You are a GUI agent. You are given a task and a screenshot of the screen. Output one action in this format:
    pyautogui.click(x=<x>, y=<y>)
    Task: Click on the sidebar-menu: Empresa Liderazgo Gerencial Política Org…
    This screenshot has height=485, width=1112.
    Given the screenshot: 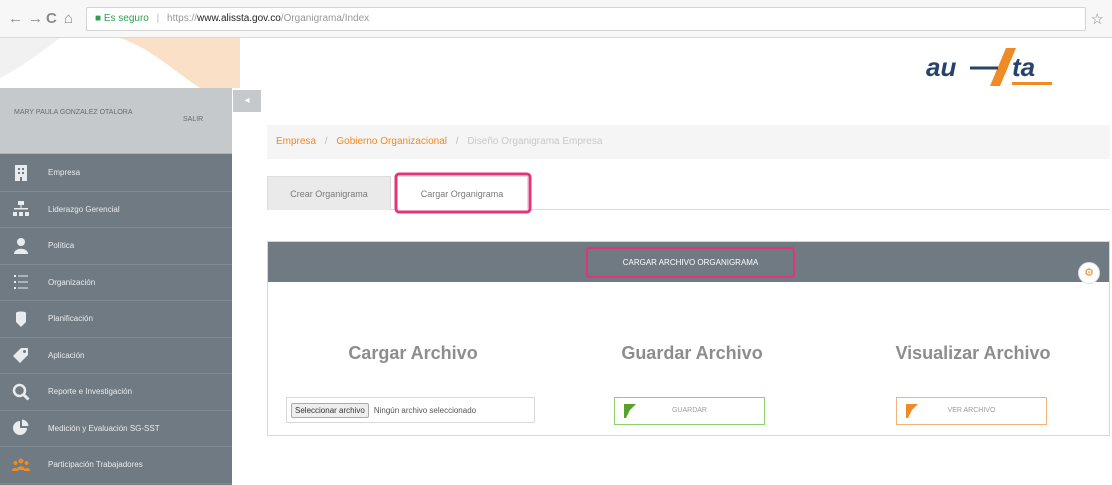 What is the action you would take?
    pyautogui.click(x=116, y=319)
    